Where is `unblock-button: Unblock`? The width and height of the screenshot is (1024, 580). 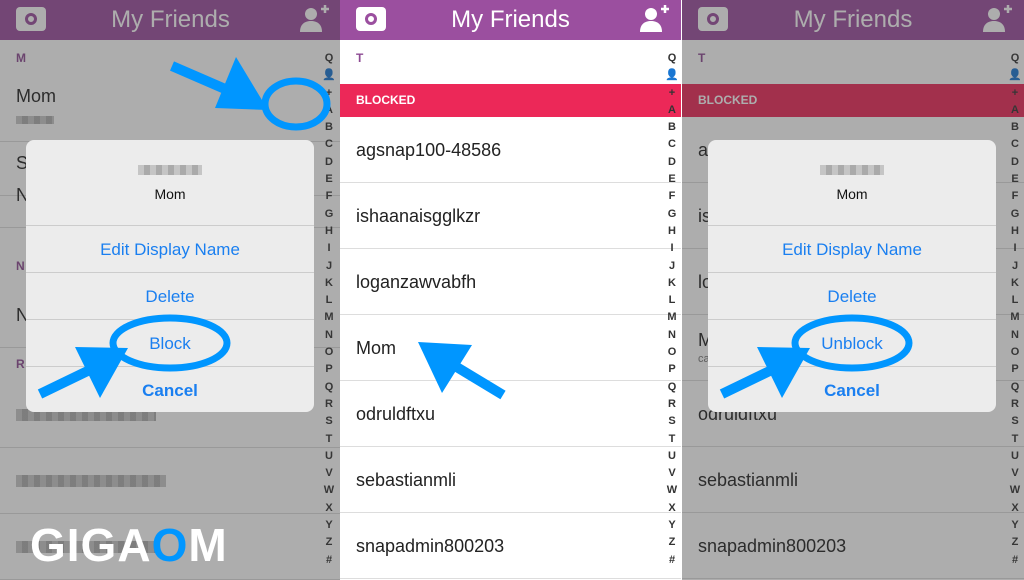
unblock-button: Unblock is located at coordinates (852, 343).